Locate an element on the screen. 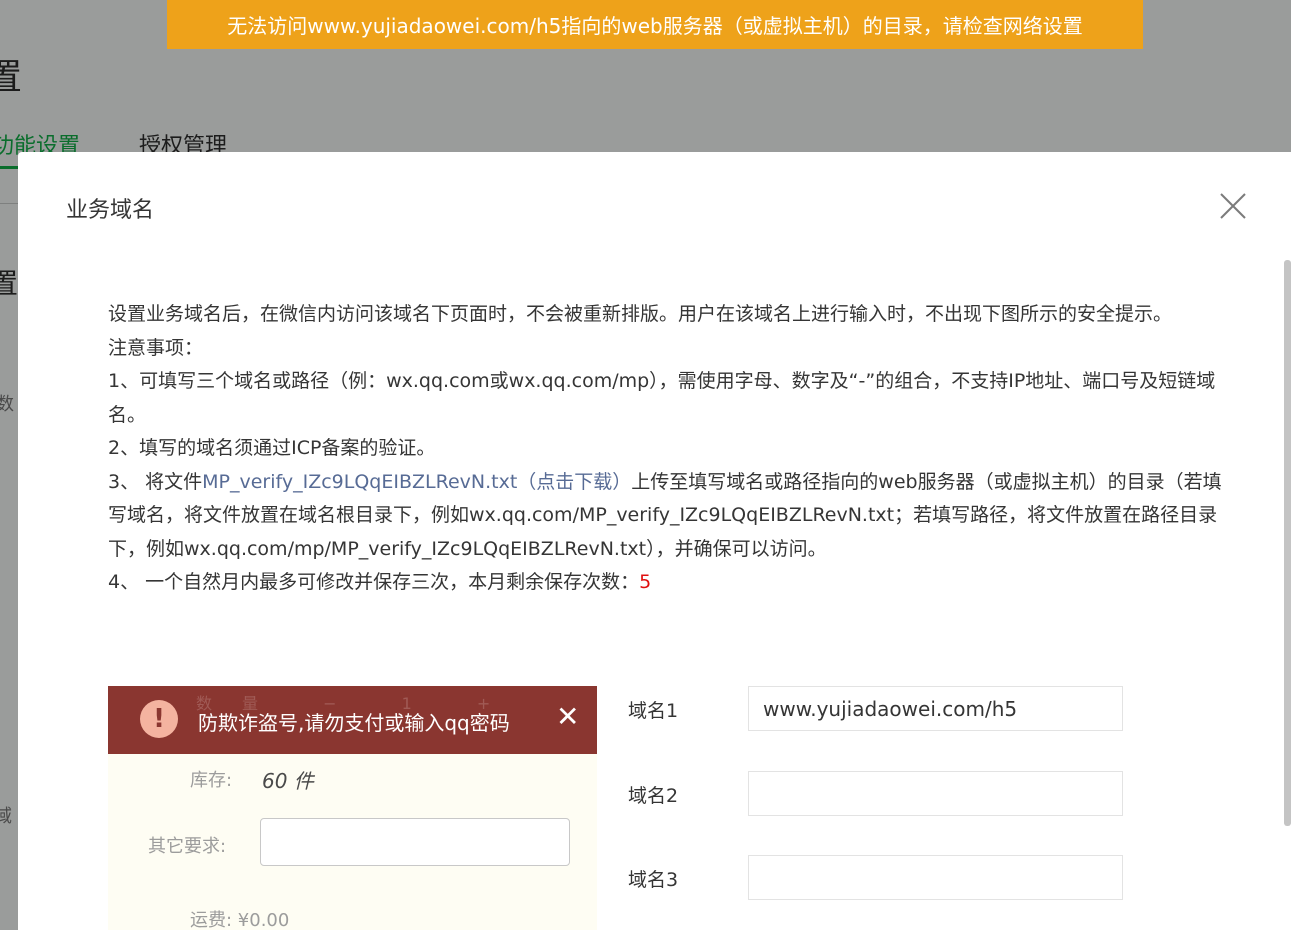 This screenshot has height=930, width=1291. notice-heading: 注意事项： is located at coordinates (156, 347).